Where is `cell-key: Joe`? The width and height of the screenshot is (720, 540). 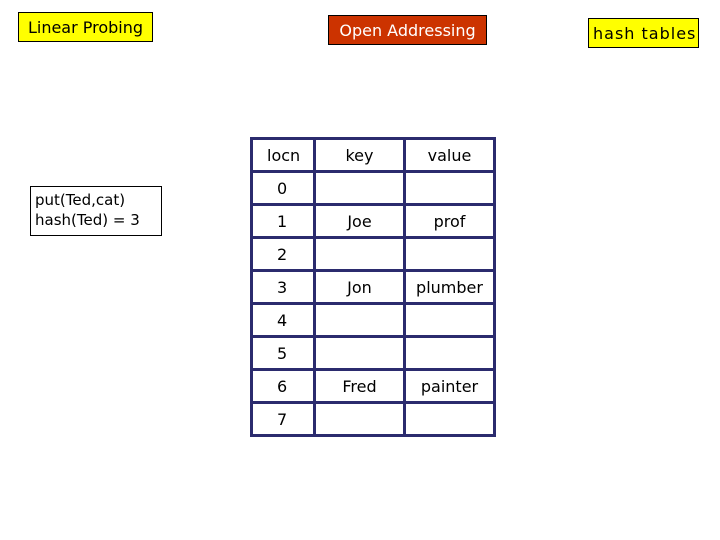 cell-key: Joe is located at coordinates (359, 221).